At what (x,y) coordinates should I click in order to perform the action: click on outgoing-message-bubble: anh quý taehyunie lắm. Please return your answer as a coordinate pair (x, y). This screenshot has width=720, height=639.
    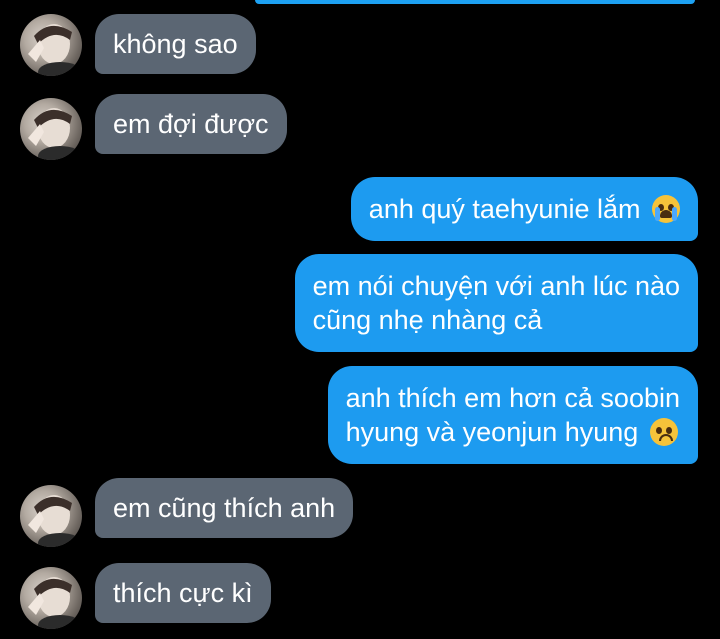
    Looking at the image, I should click on (524, 209).